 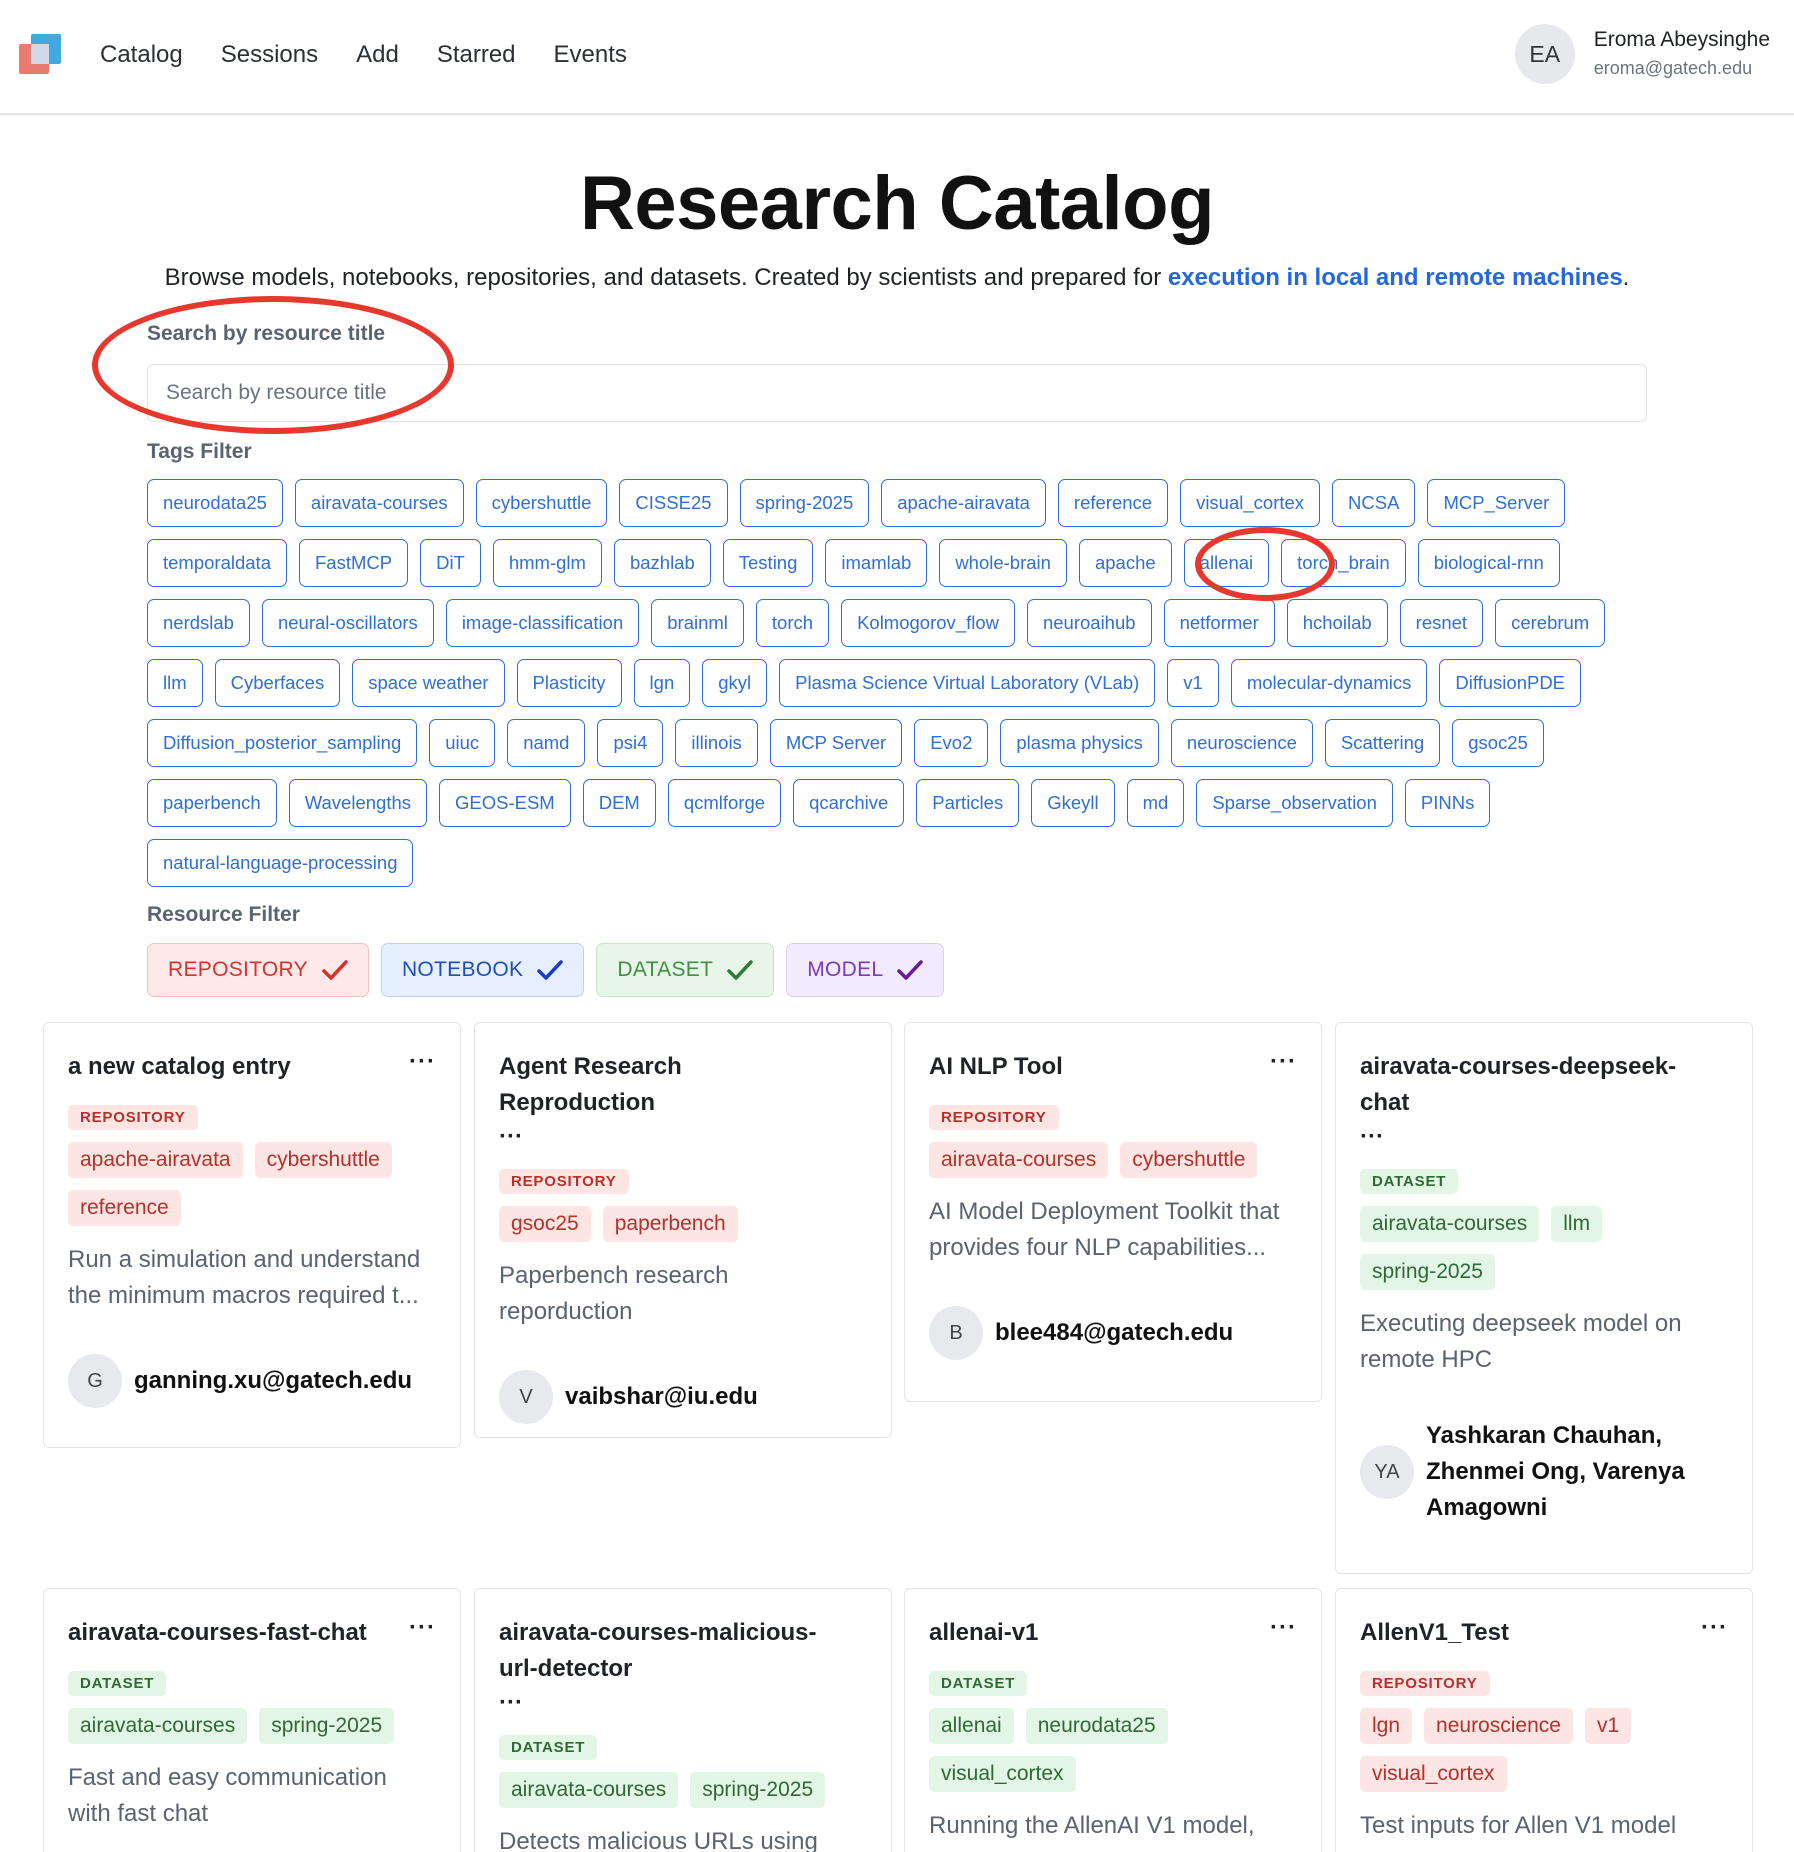 What do you see at coordinates (542, 623) in the screenshot?
I see `tag-chip: image-classification` at bounding box center [542, 623].